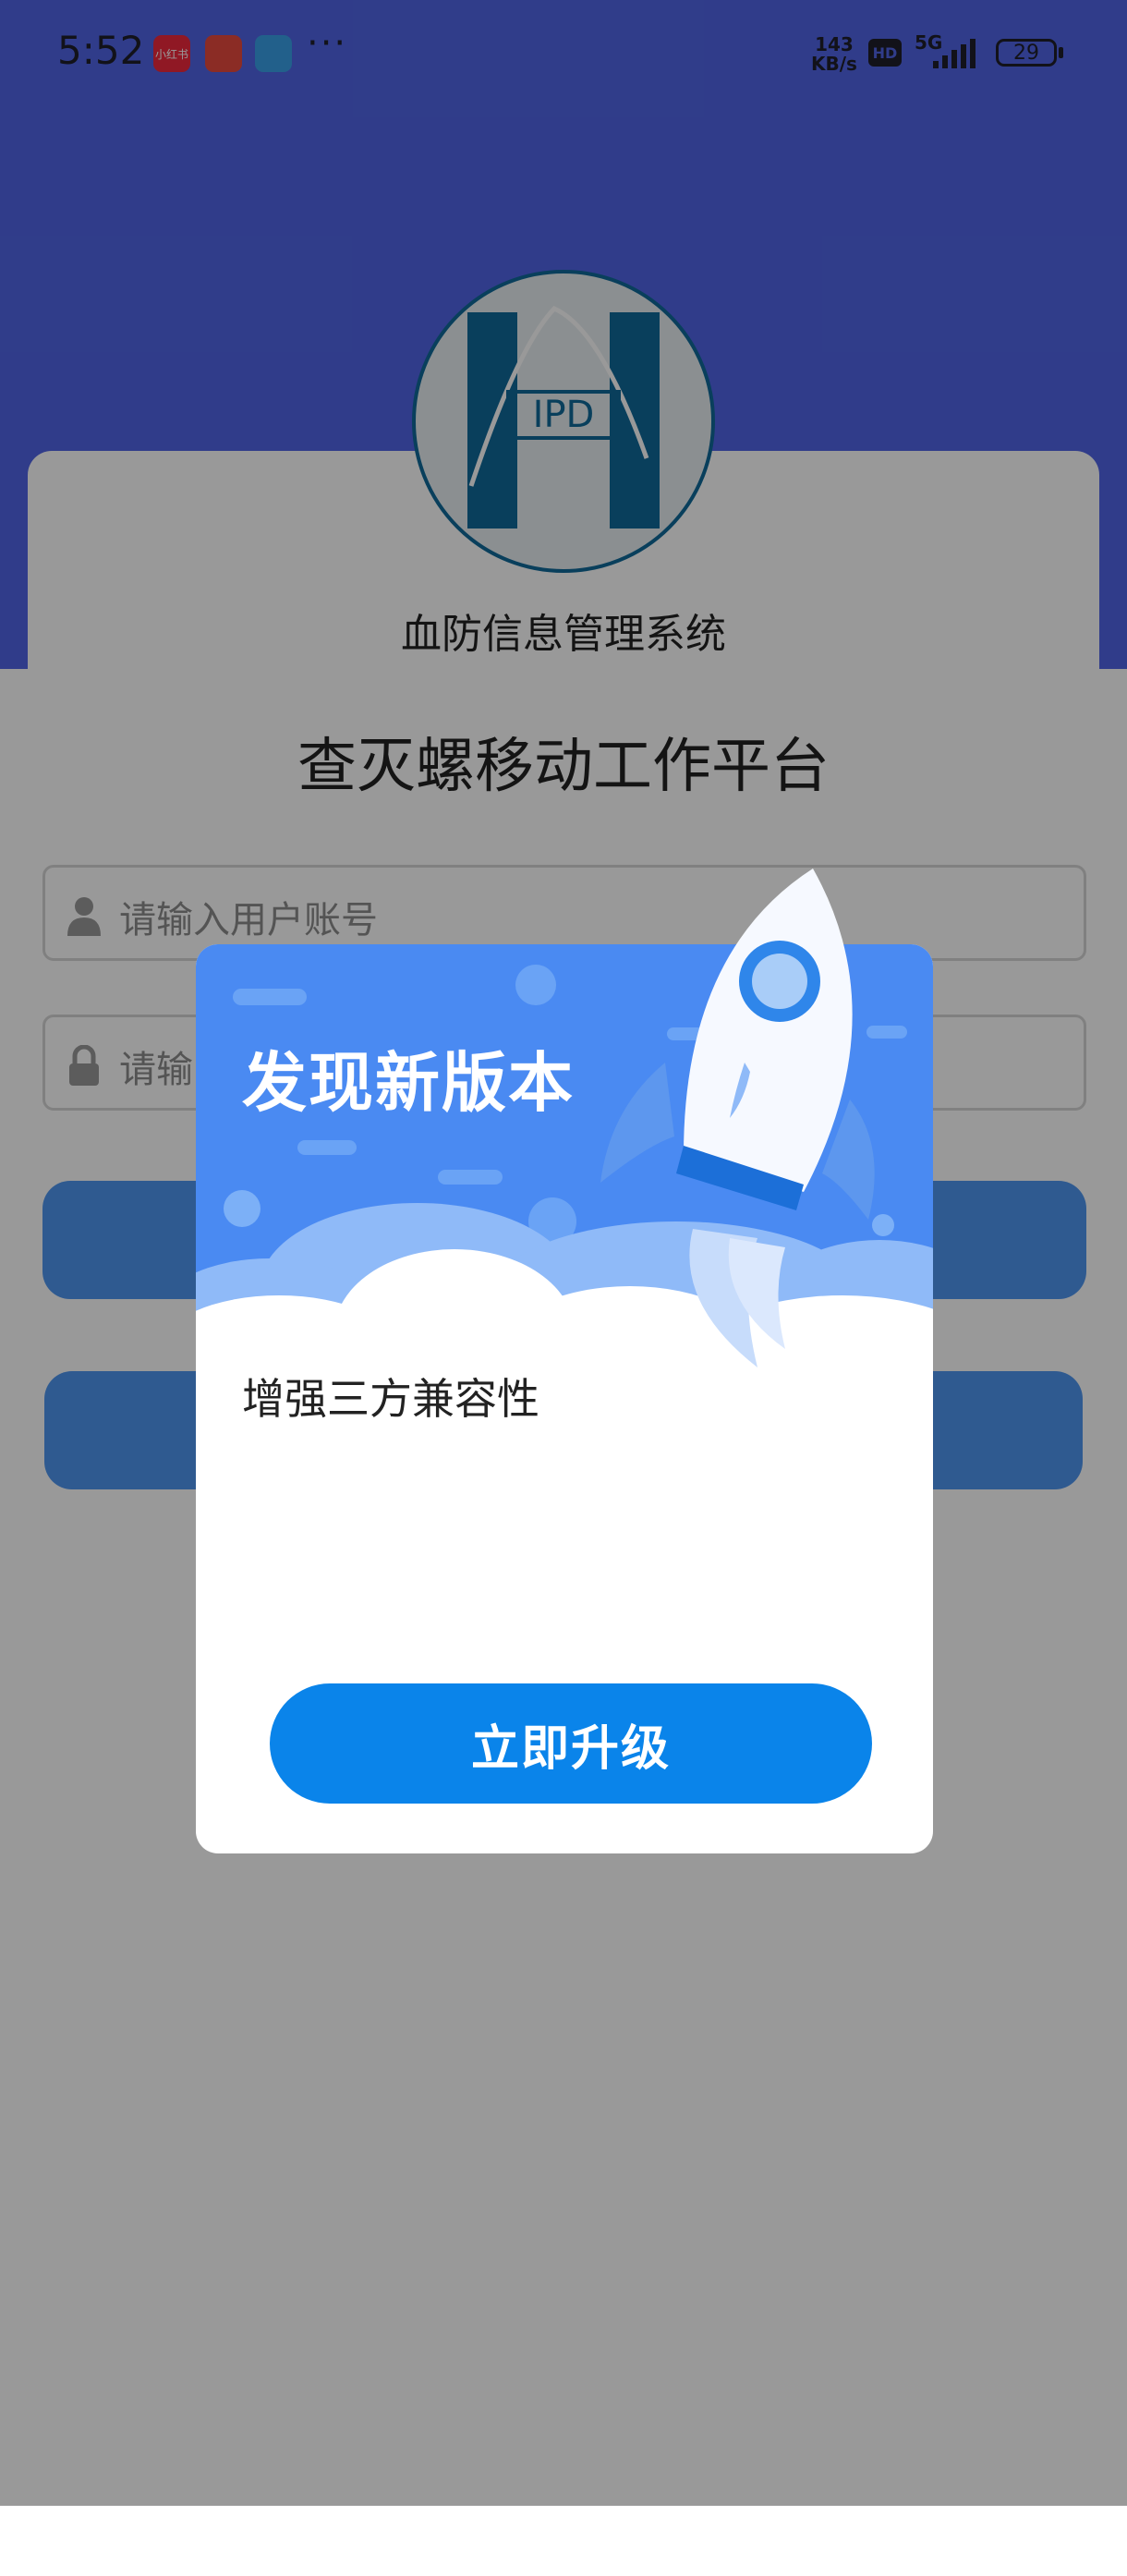 This screenshot has width=1127, height=2576. I want to click on upgrade-now-button: 立即升级, so click(571, 1743).